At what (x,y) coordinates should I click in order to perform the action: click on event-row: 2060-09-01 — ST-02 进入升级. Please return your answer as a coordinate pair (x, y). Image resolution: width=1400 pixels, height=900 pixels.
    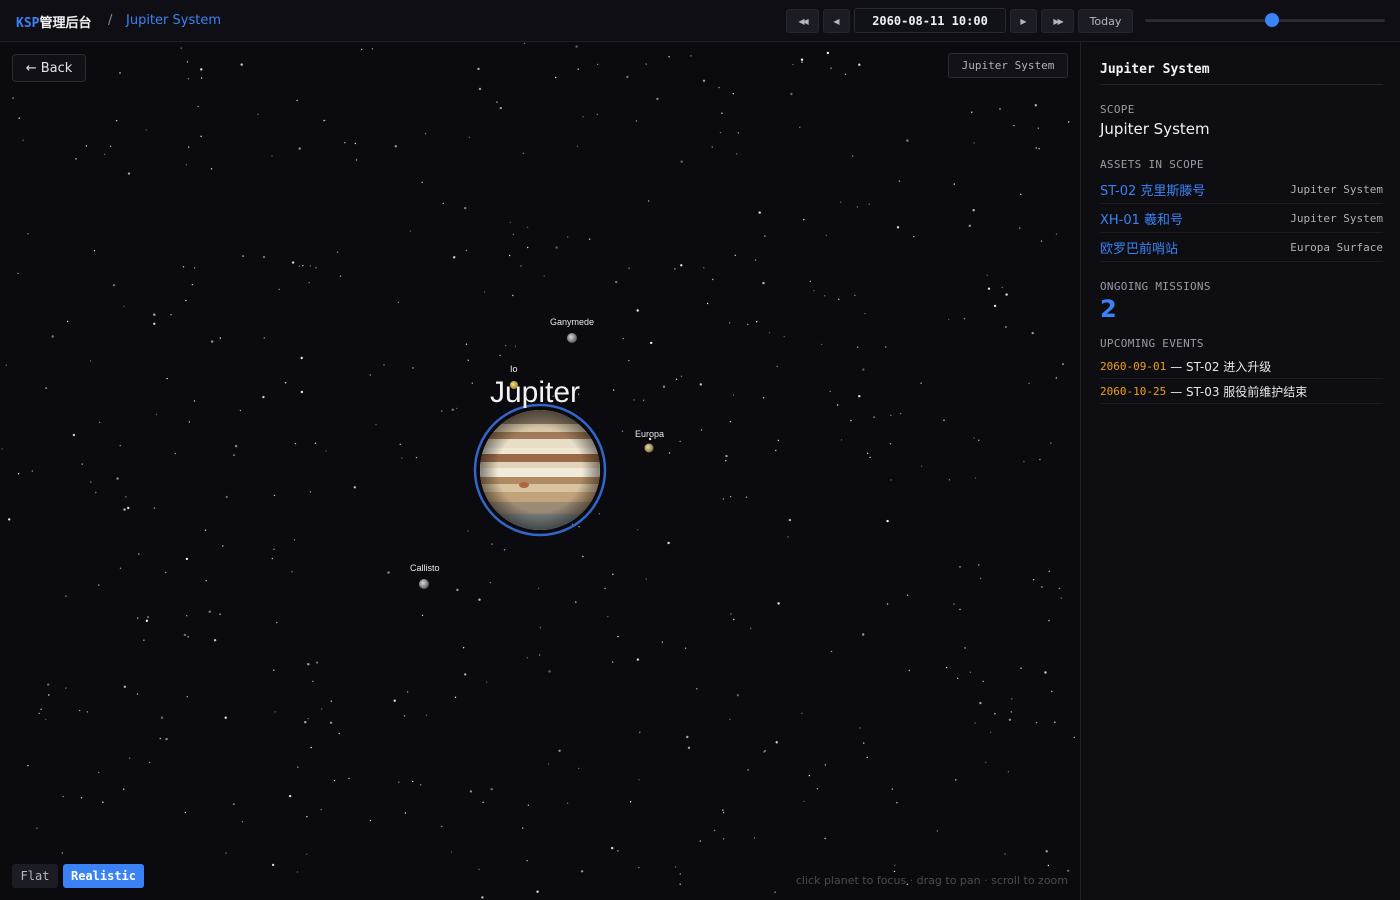
    Looking at the image, I should click on (1241, 366).